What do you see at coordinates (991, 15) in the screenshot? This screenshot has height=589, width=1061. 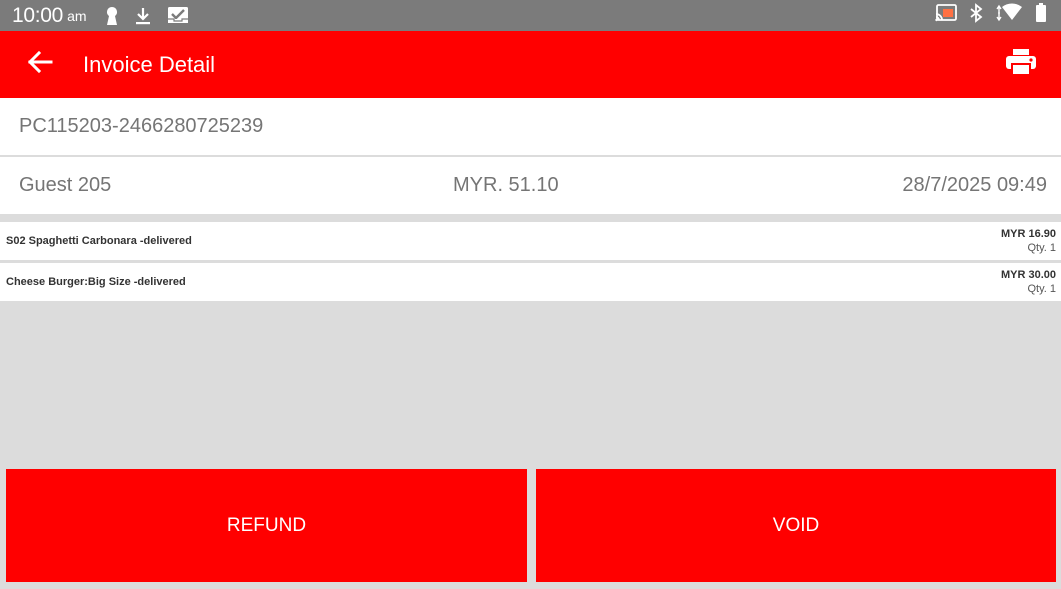 I see `status-bar-right` at bounding box center [991, 15].